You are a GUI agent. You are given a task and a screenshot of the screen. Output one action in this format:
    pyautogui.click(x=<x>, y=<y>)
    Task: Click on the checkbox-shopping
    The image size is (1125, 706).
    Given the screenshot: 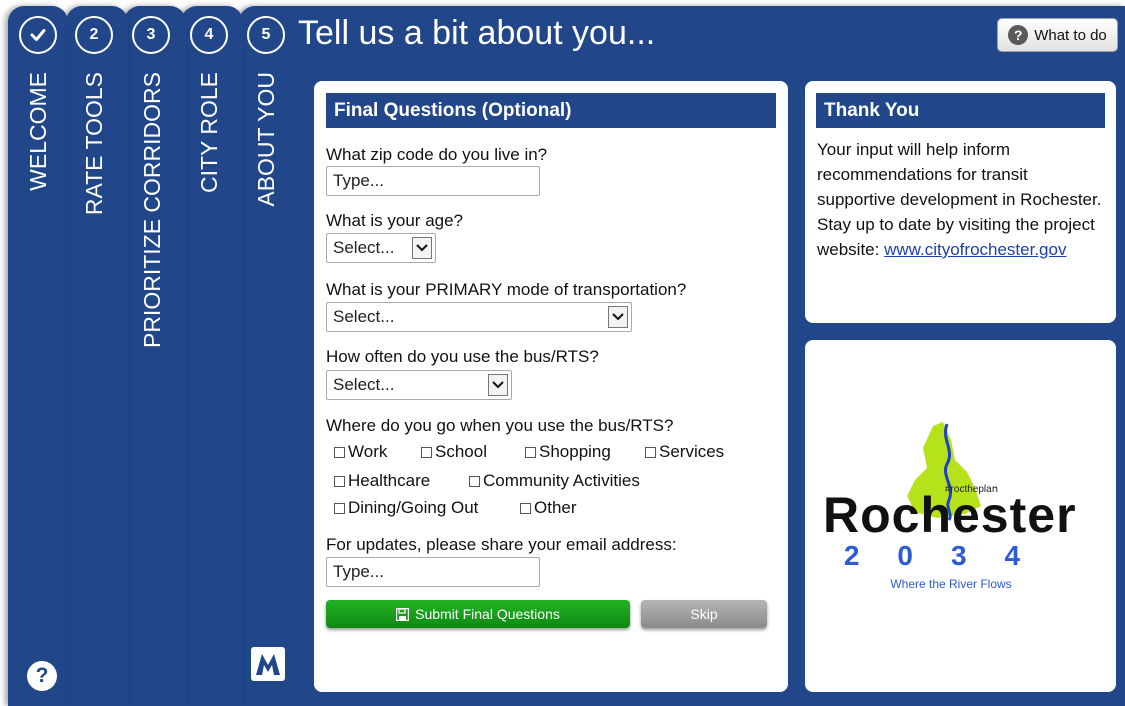 What is the action you would take?
    pyautogui.click(x=530, y=452)
    